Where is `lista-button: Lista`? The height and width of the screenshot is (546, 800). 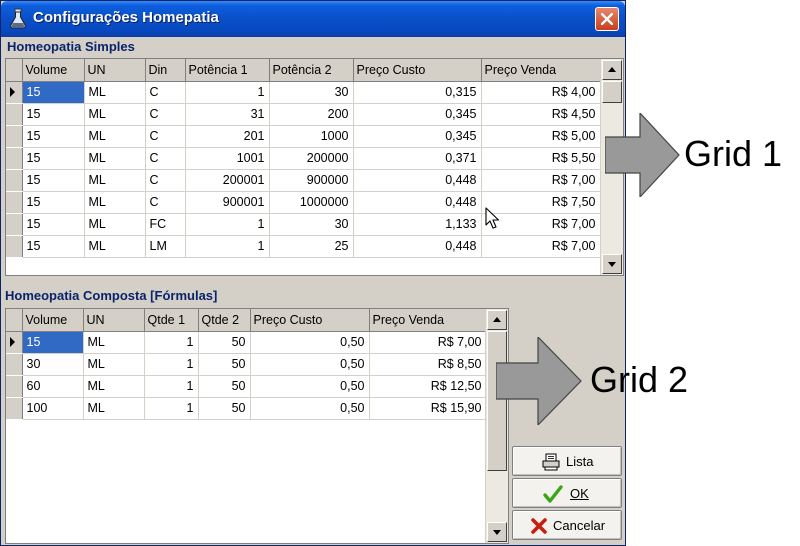
lista-button: Lista is located at coordinates (567, 461).